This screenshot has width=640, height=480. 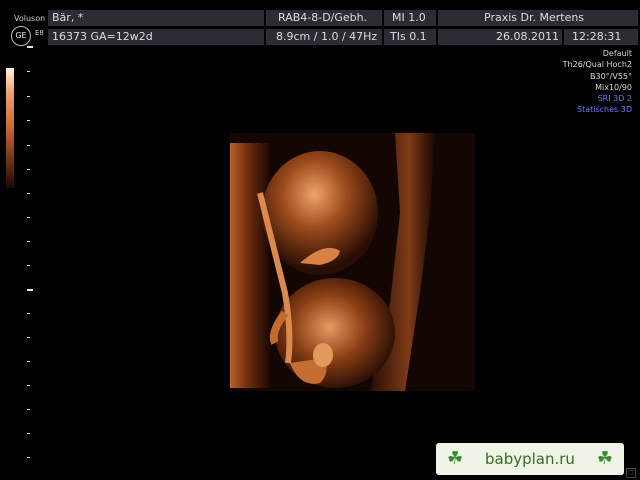 I want to click on settings-quality: Th26/Qual Hoch2, so click(x=597, y=65).